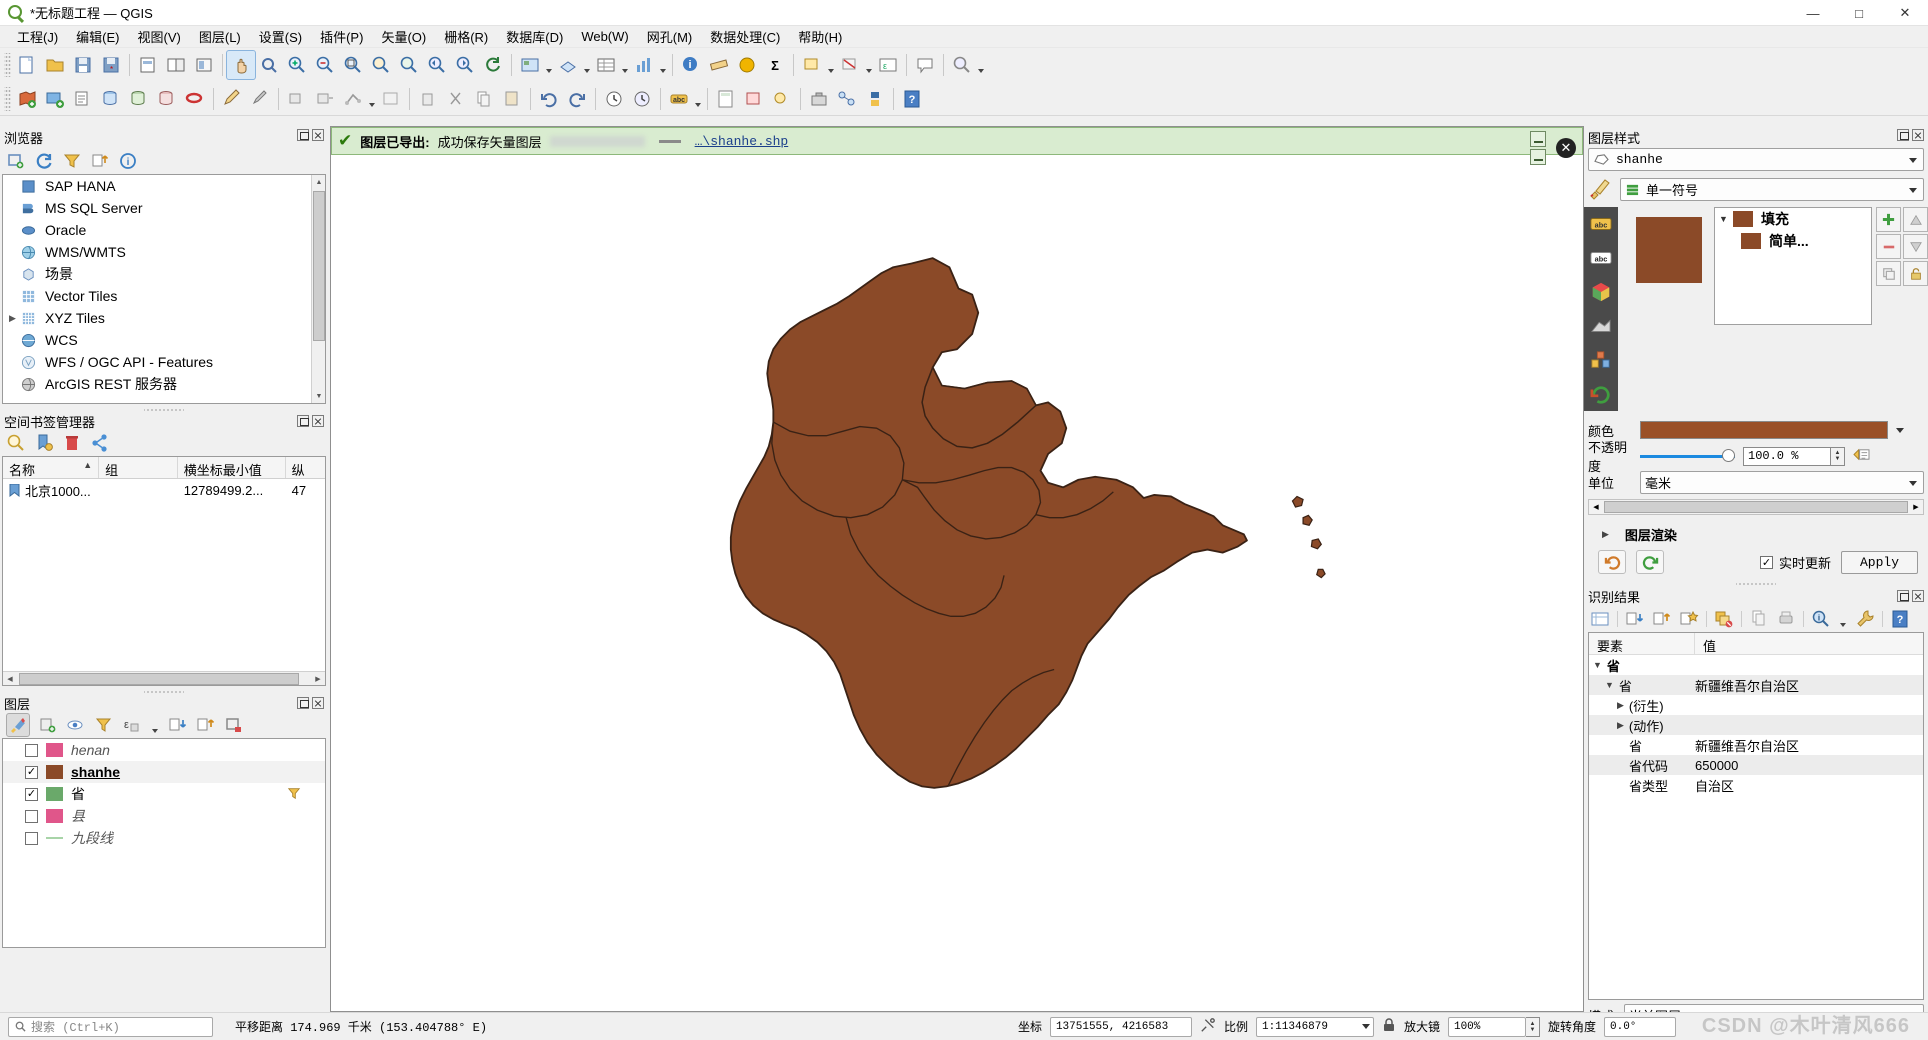 The height and width of the screenshot is (1040, 1928). What do you see at coordinates (577, 99) in the screenshot?
I see `redo-icon` at bounding box center [577, 99].